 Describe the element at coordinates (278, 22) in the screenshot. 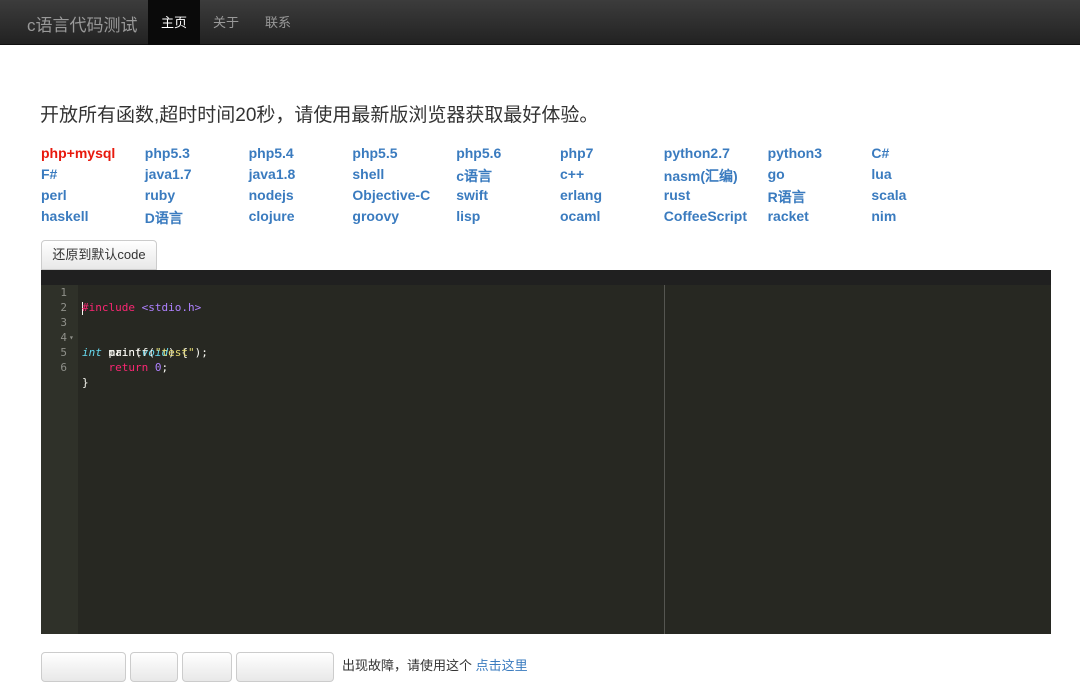

I see `nav-item-contact: 联系` at that location.